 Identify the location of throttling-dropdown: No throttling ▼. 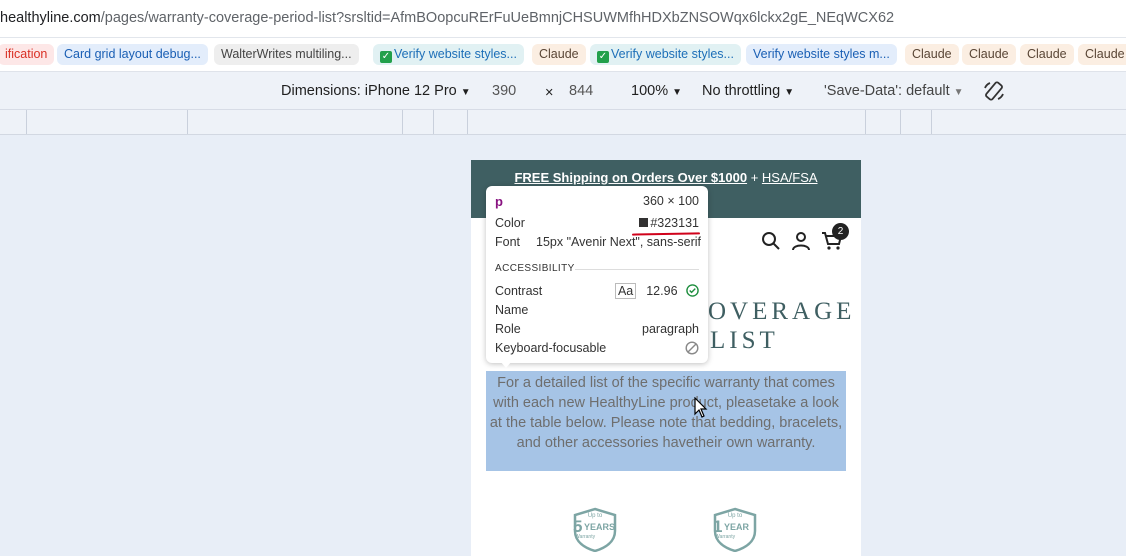
(748, 91).